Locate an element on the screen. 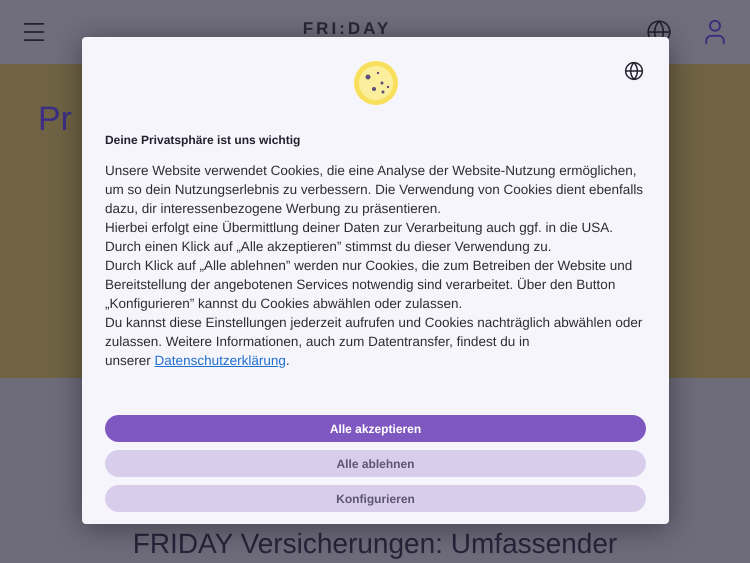 The height and width of the screenshot is (563, 750). hero-title: Pr is located at coordinates (55, 119).